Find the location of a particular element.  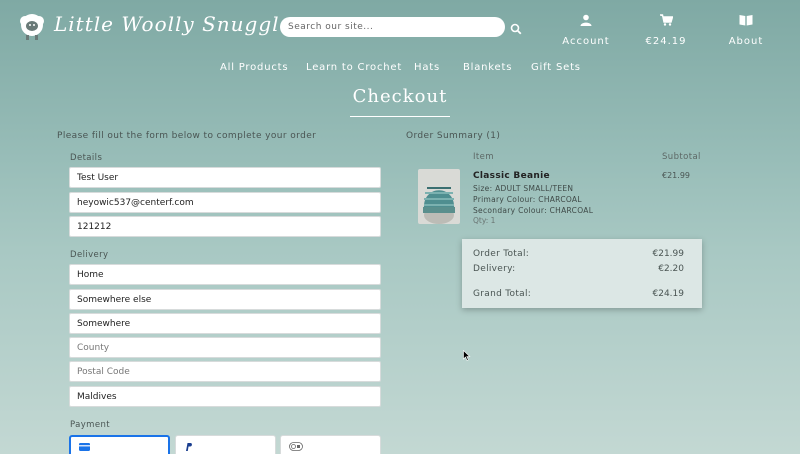

account-link: Account is located at coordinates (586, 31).